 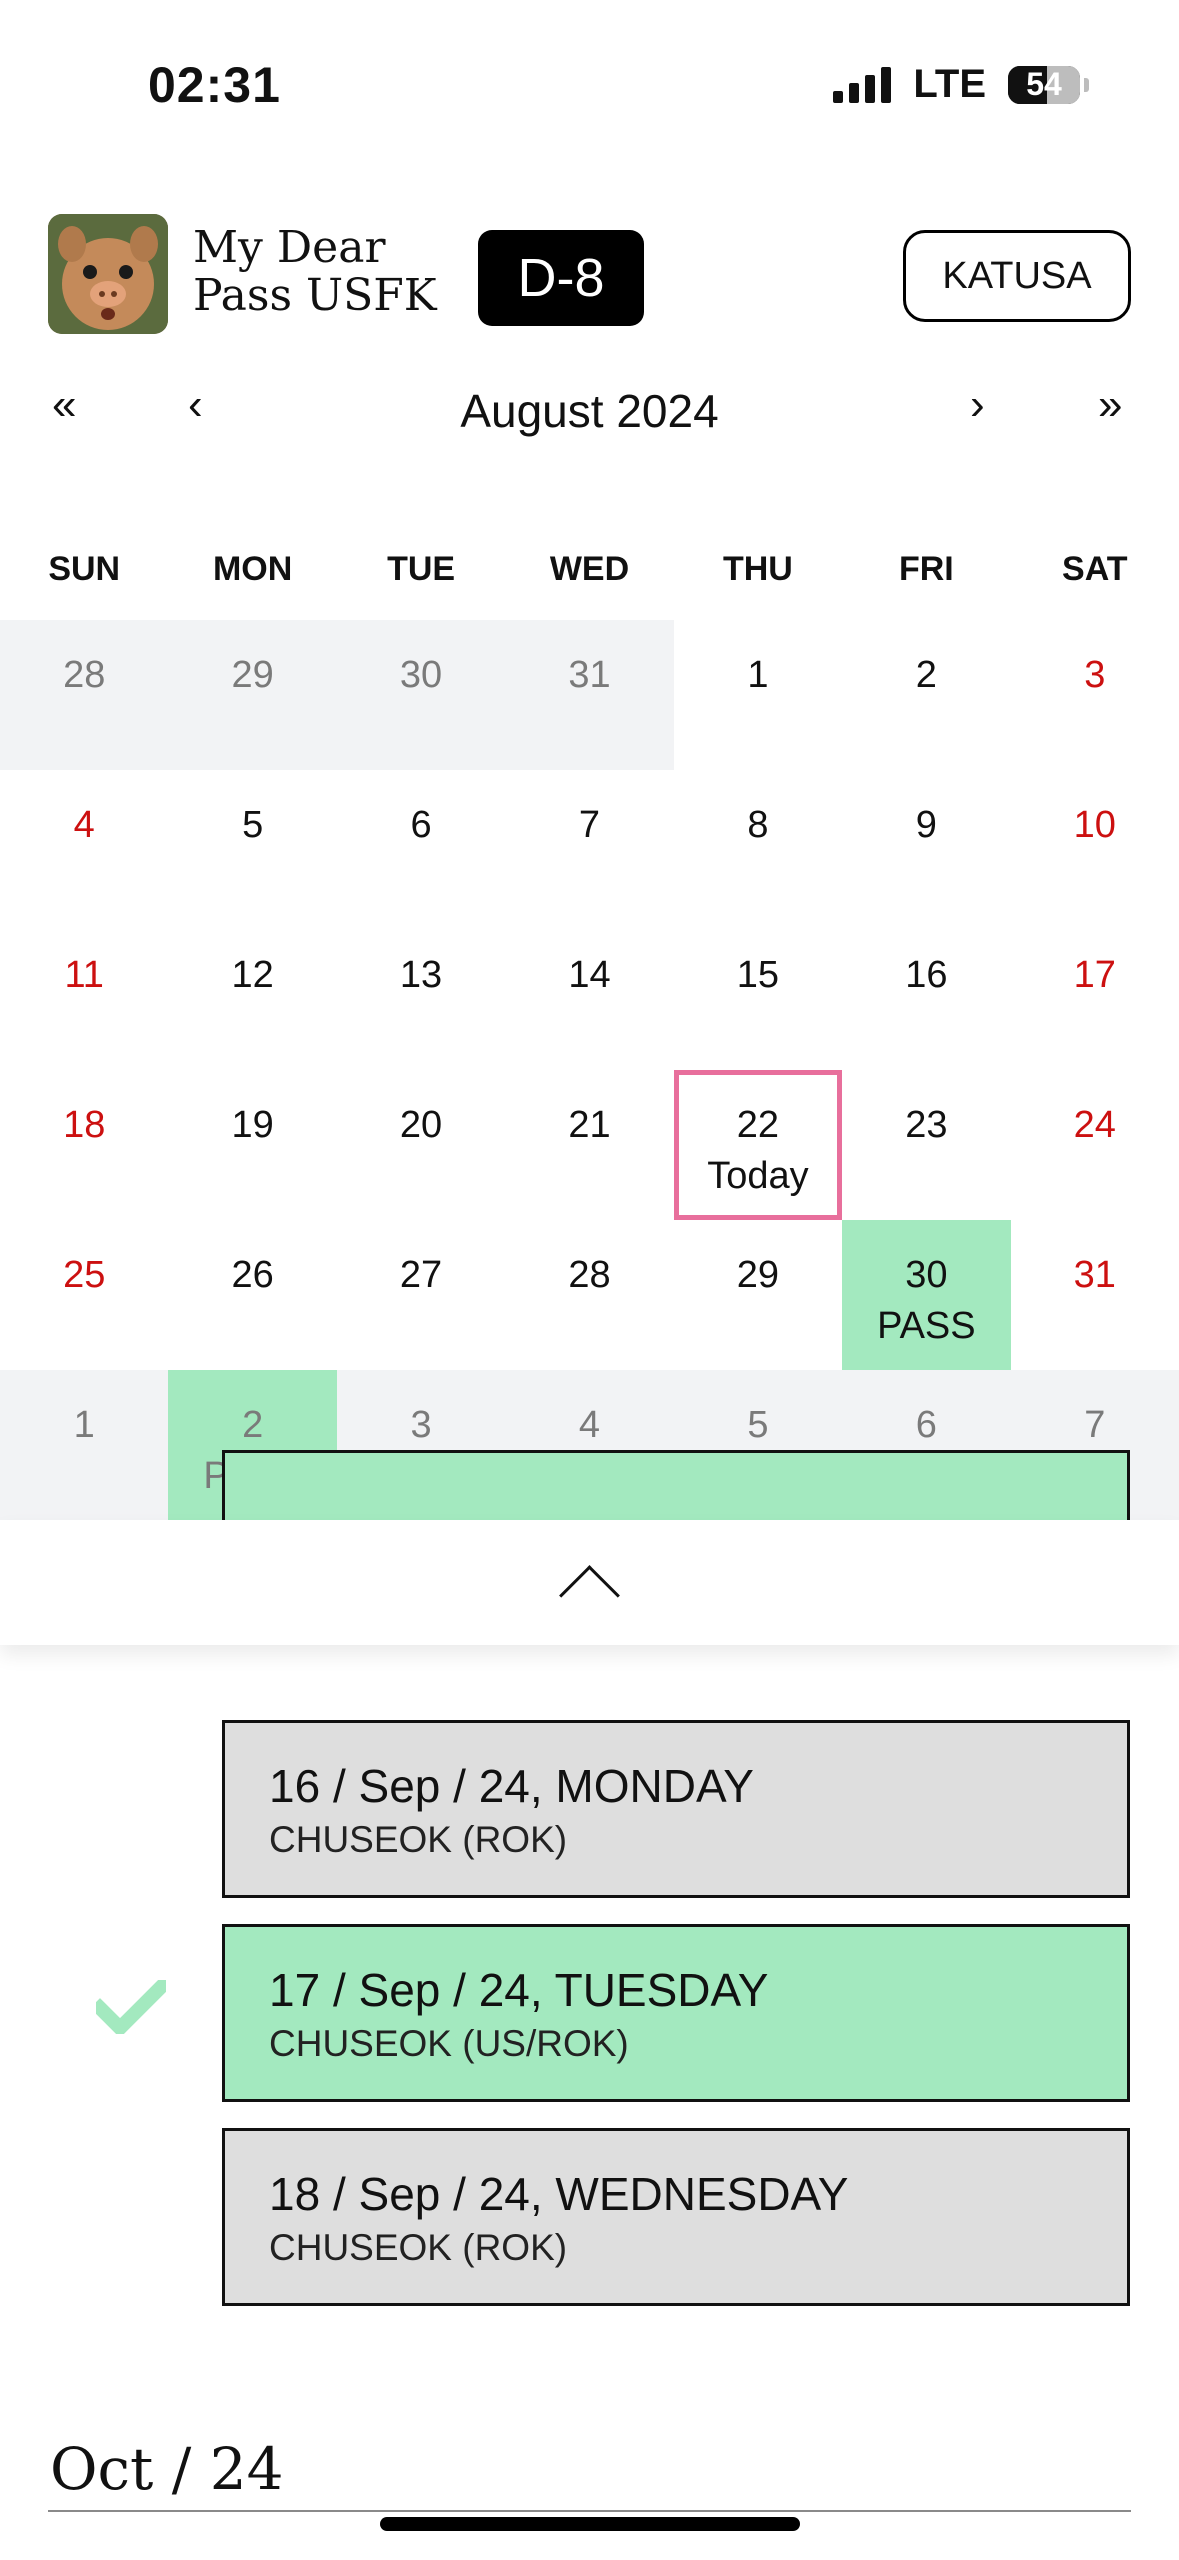 I want to click on calendar-day-today: 22 Today, so click(x=758, y=1145).